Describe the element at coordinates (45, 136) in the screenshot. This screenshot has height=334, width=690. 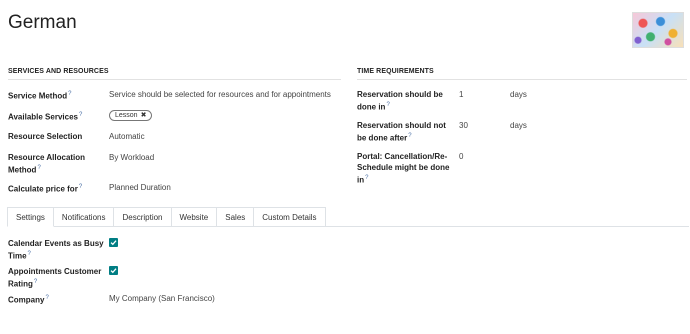
I see `resource-selection-label: Resource Selection` at that location.